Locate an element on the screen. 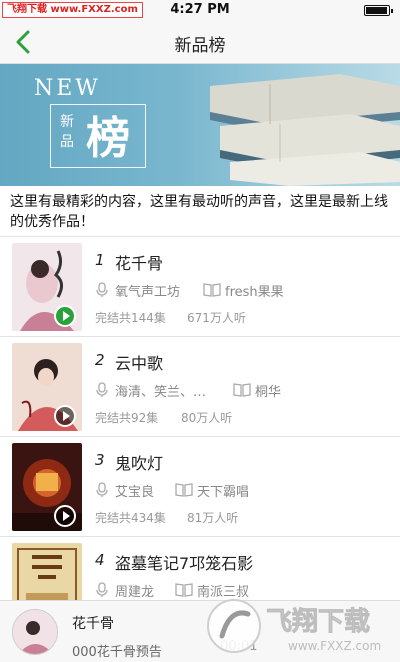  item-anchor: 天下霸唱 is located at coordinates (223, 492).